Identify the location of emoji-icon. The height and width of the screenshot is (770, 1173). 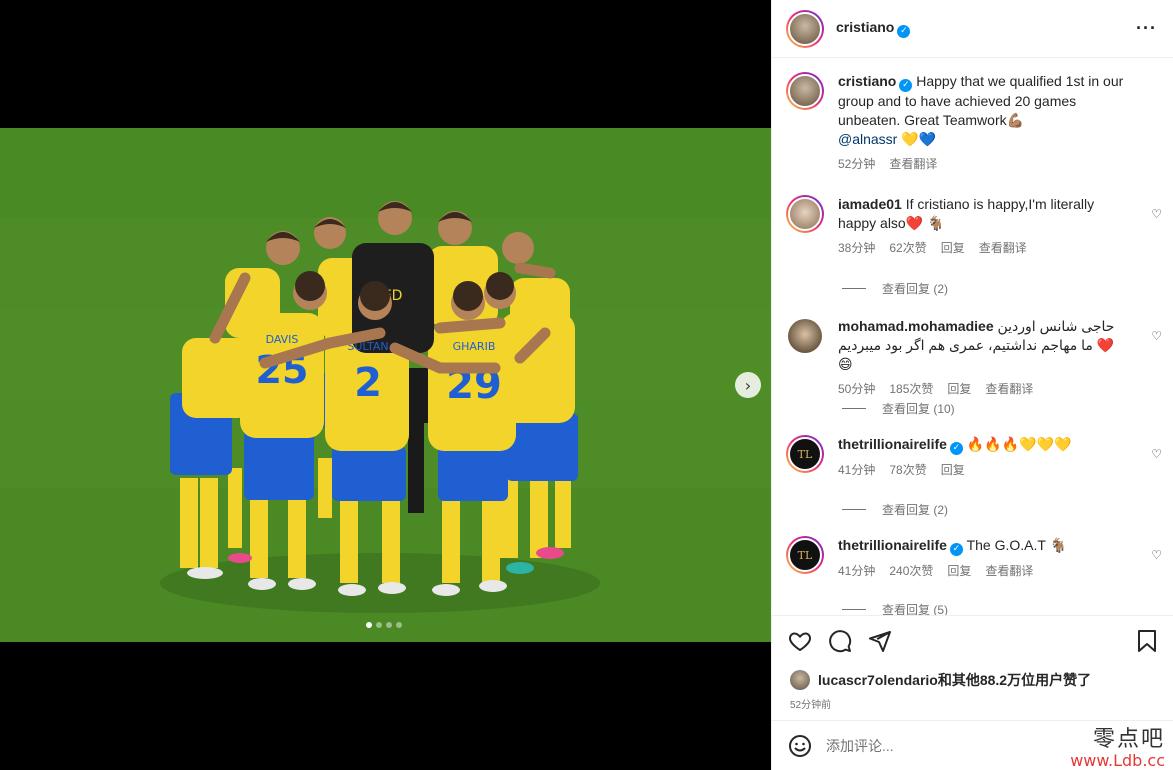
(800, 746).